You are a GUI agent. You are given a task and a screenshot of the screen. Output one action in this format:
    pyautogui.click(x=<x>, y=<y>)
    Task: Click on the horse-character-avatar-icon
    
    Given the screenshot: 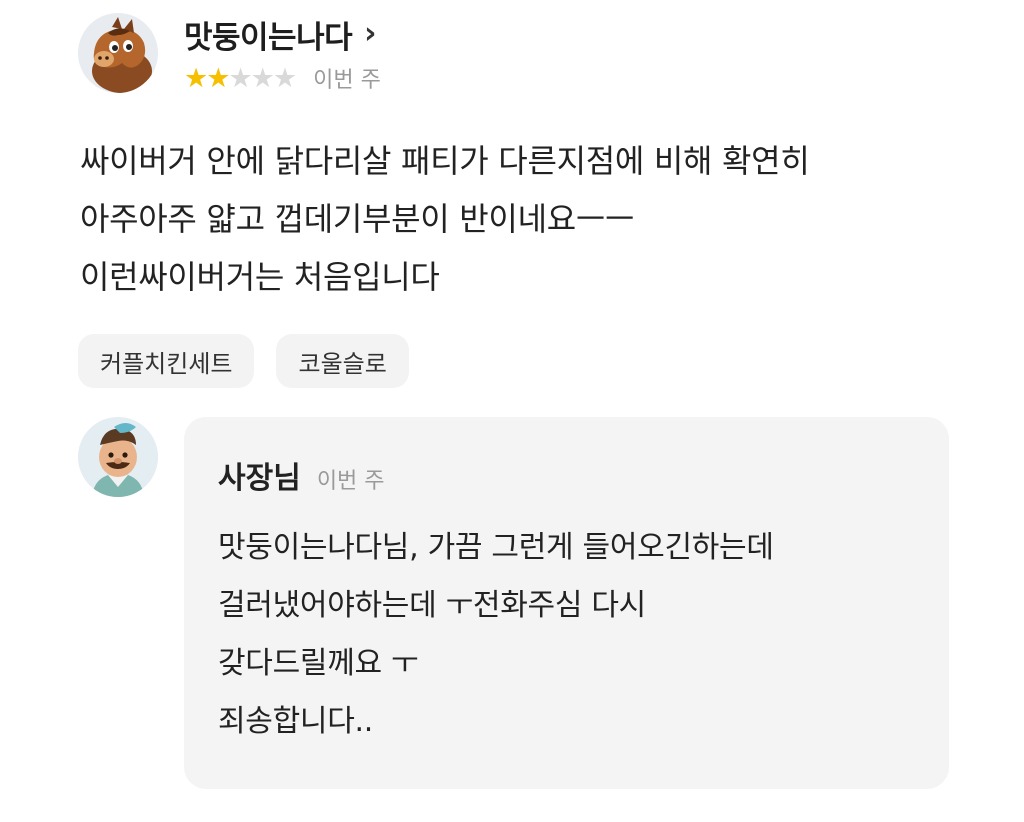 What is the action you would take?
    pyautogui.click(x=118, y=53)
    